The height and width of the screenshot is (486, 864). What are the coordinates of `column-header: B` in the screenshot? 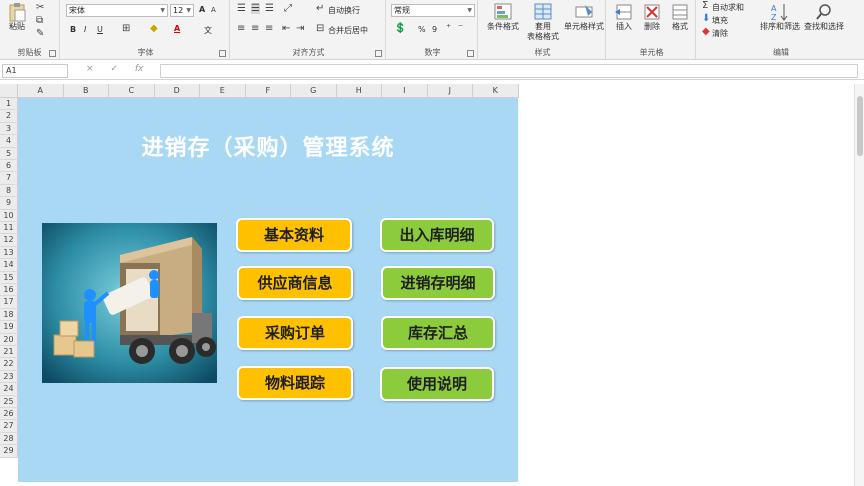 It's located at (86, 91).